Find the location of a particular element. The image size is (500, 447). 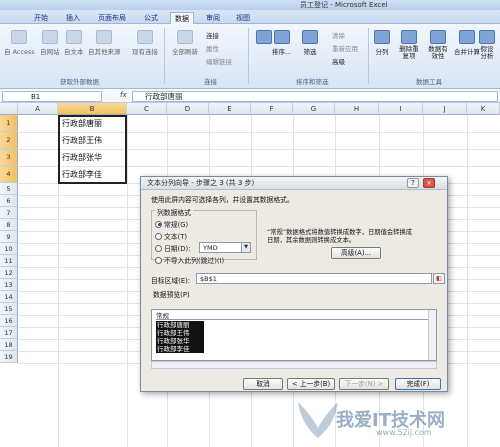

dialog-intro: 使用此屏内容可选择各列，并设置其数据格式。 is located at coordinates (222, 200).